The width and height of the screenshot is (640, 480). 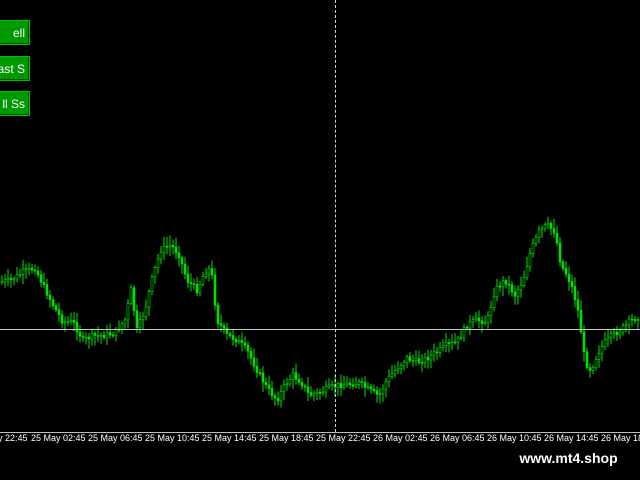 I want to click on watermark: www.mt4.shop, so click(x=568, y=458).